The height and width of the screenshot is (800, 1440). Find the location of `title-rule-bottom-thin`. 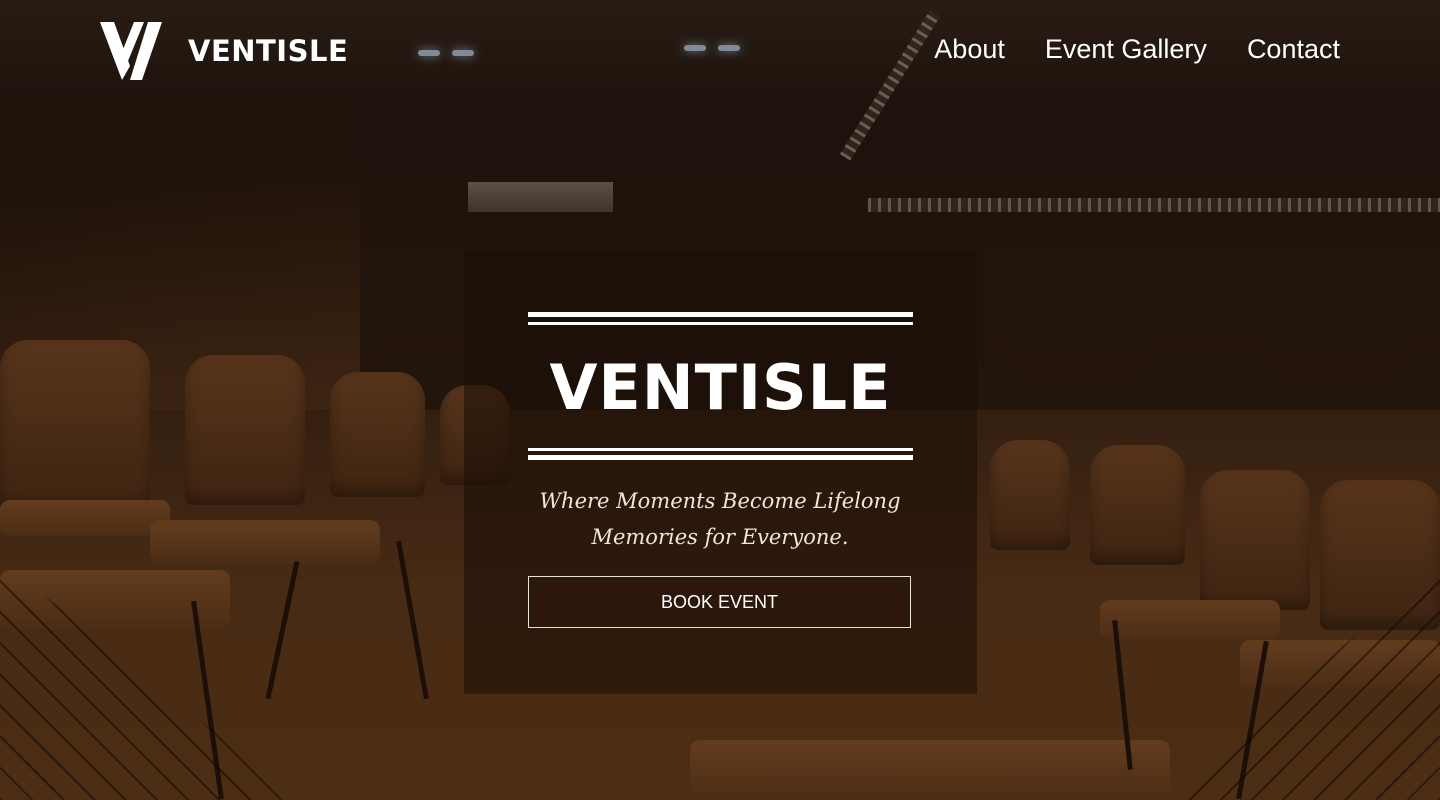

title-rule-bottom-thin is located at coordinates (720, 449).